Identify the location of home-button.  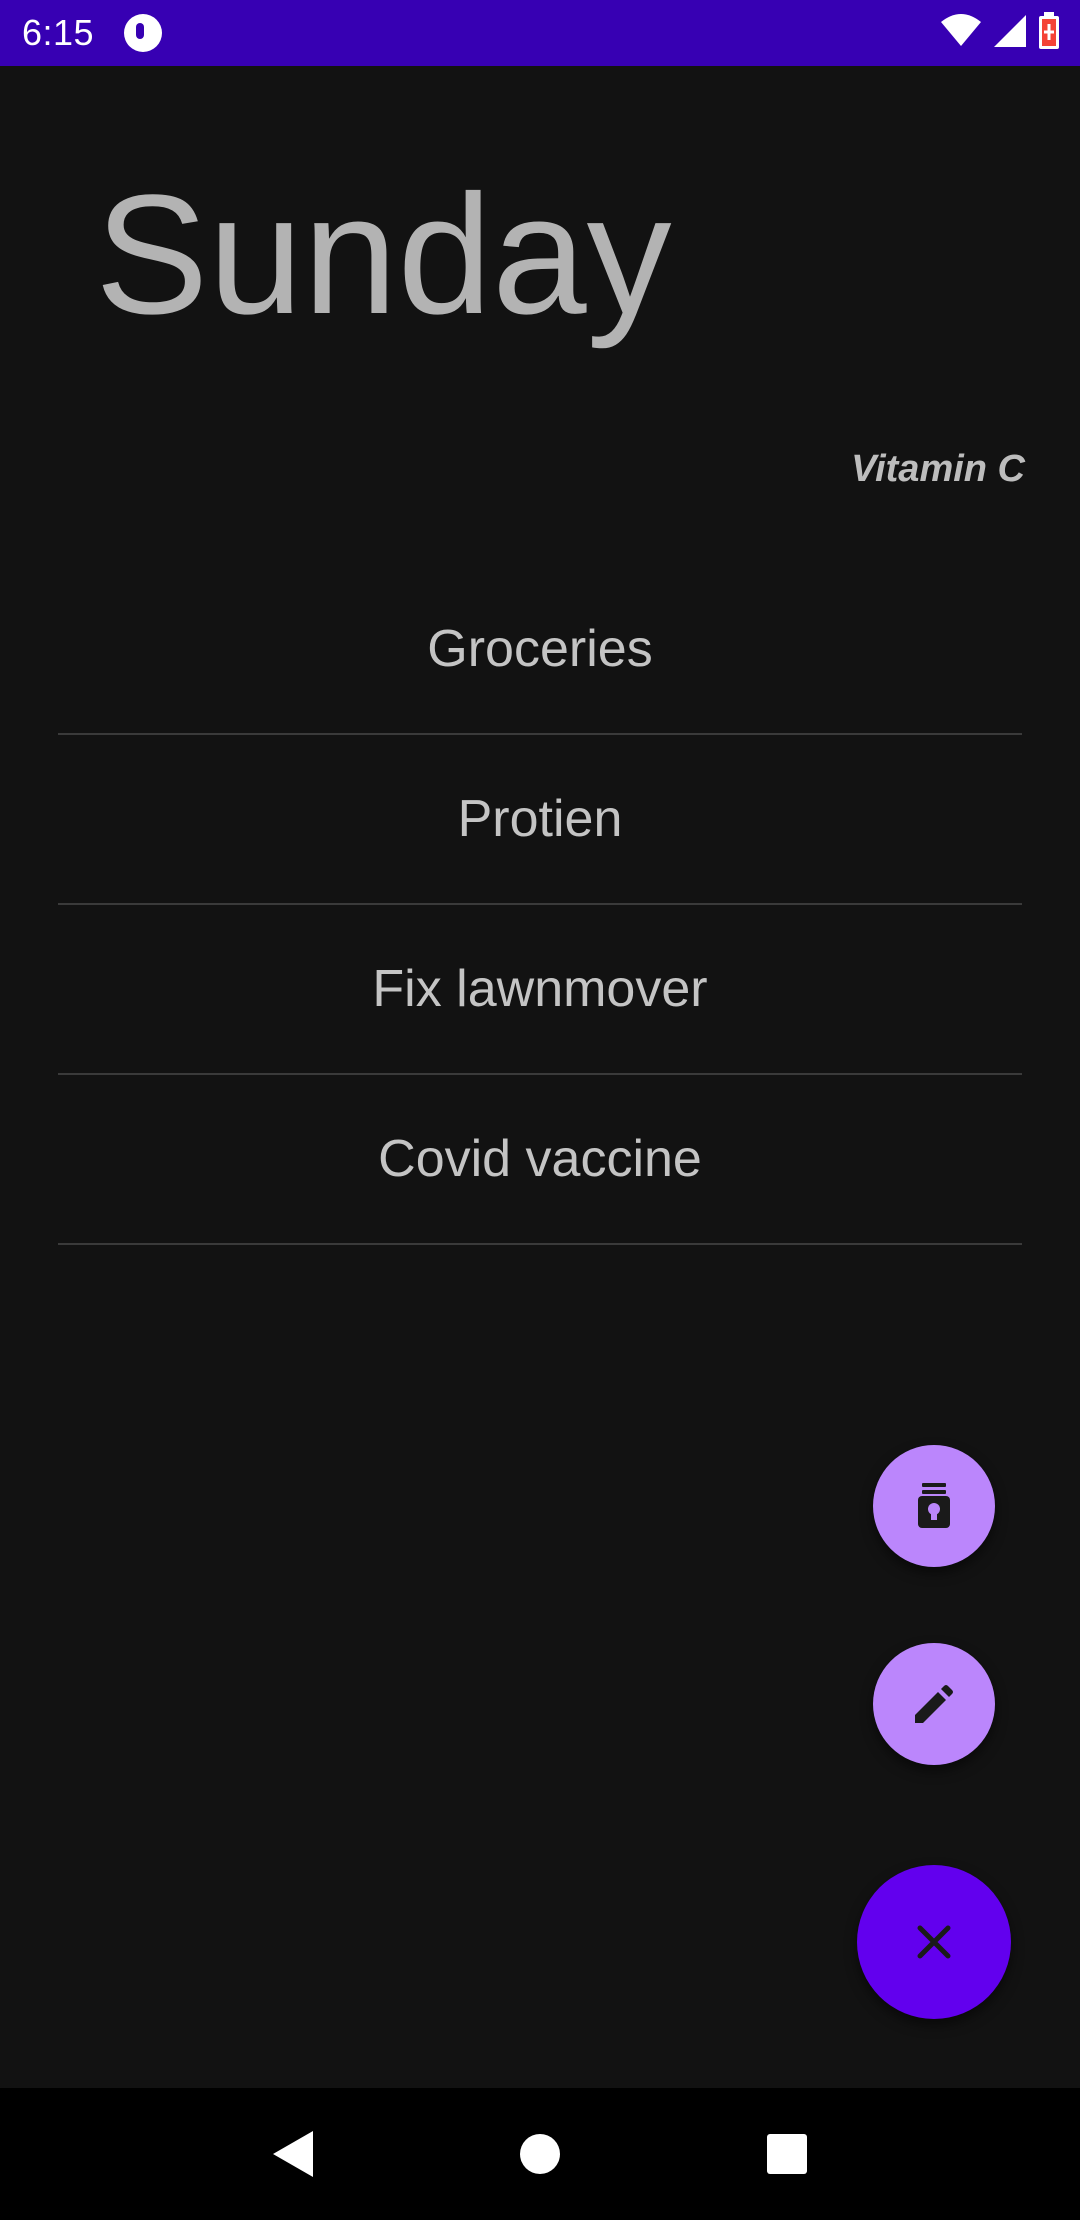
(540, 2154).